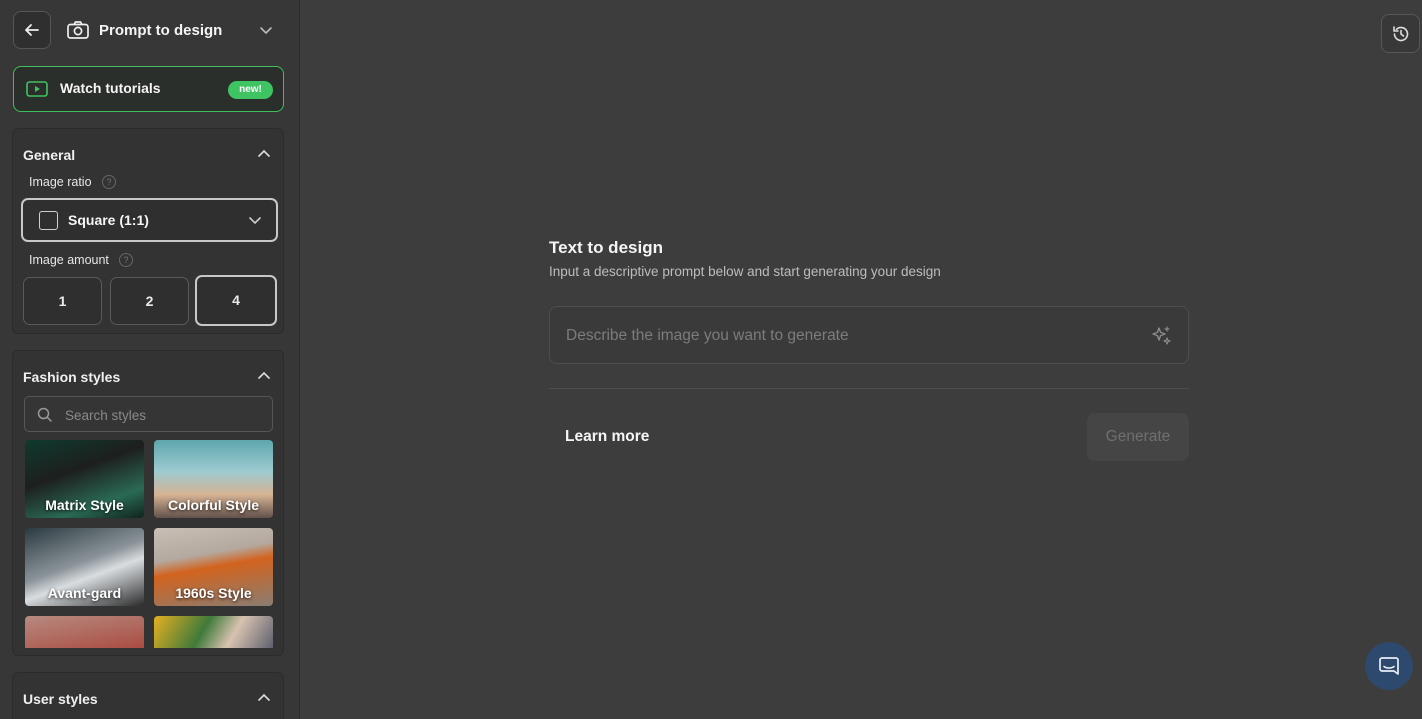 Image resolution: width=1422 pixels, height=719 pixels. I want to click on watch-tutorials-button: Watch tutorials new!, so click(148, 89).